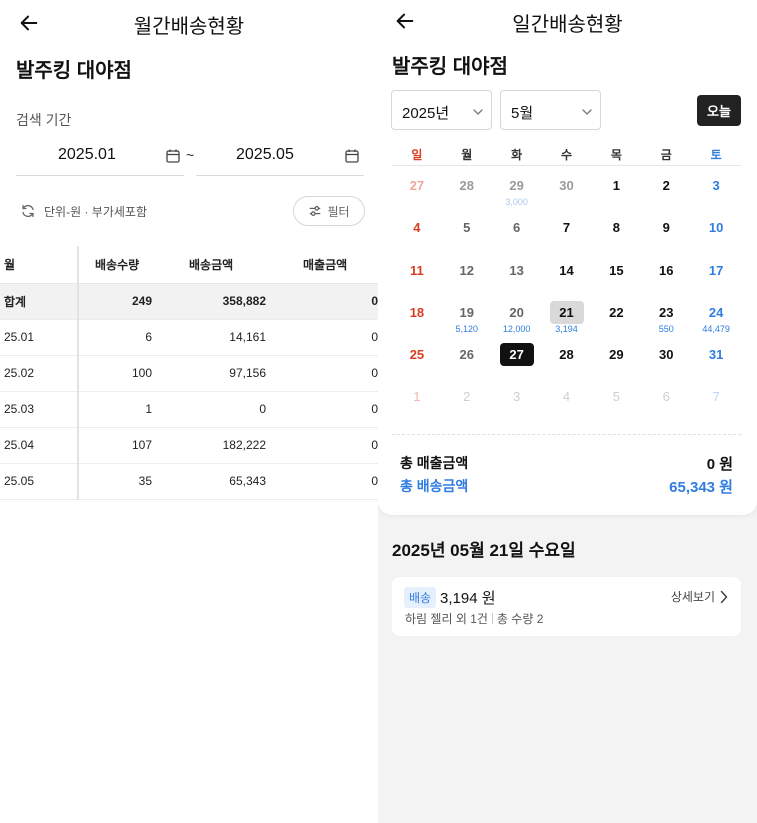 This screenshot has width=757, height=823. Describe the element at coordinates (280, 158) in the screenshot. I see `date-to-field: 2025.05` at that location.